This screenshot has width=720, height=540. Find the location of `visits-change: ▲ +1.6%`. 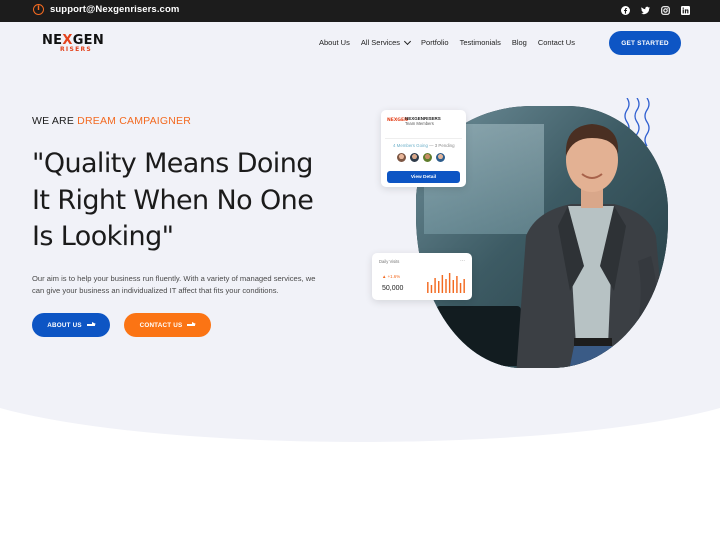

visits-change: ▲ +1.6% is located at coordinates (391, 276).